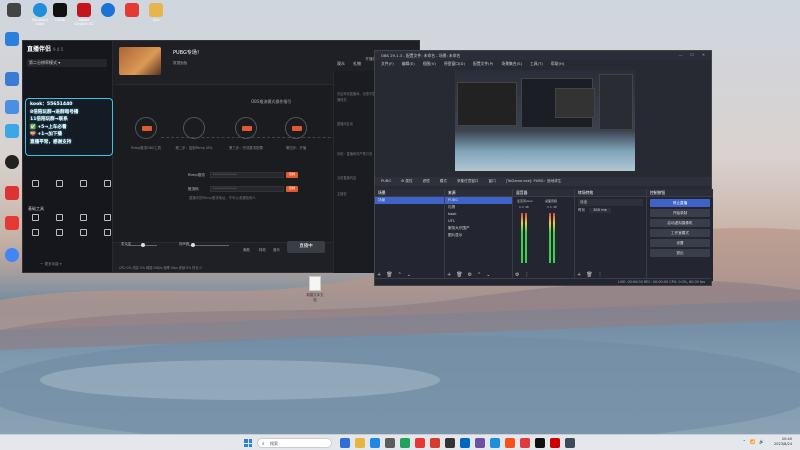  What do you see at coordinates (108, 10) in the screenshot?
I see `desktop-icon-k` at bounding box center [108, 10].